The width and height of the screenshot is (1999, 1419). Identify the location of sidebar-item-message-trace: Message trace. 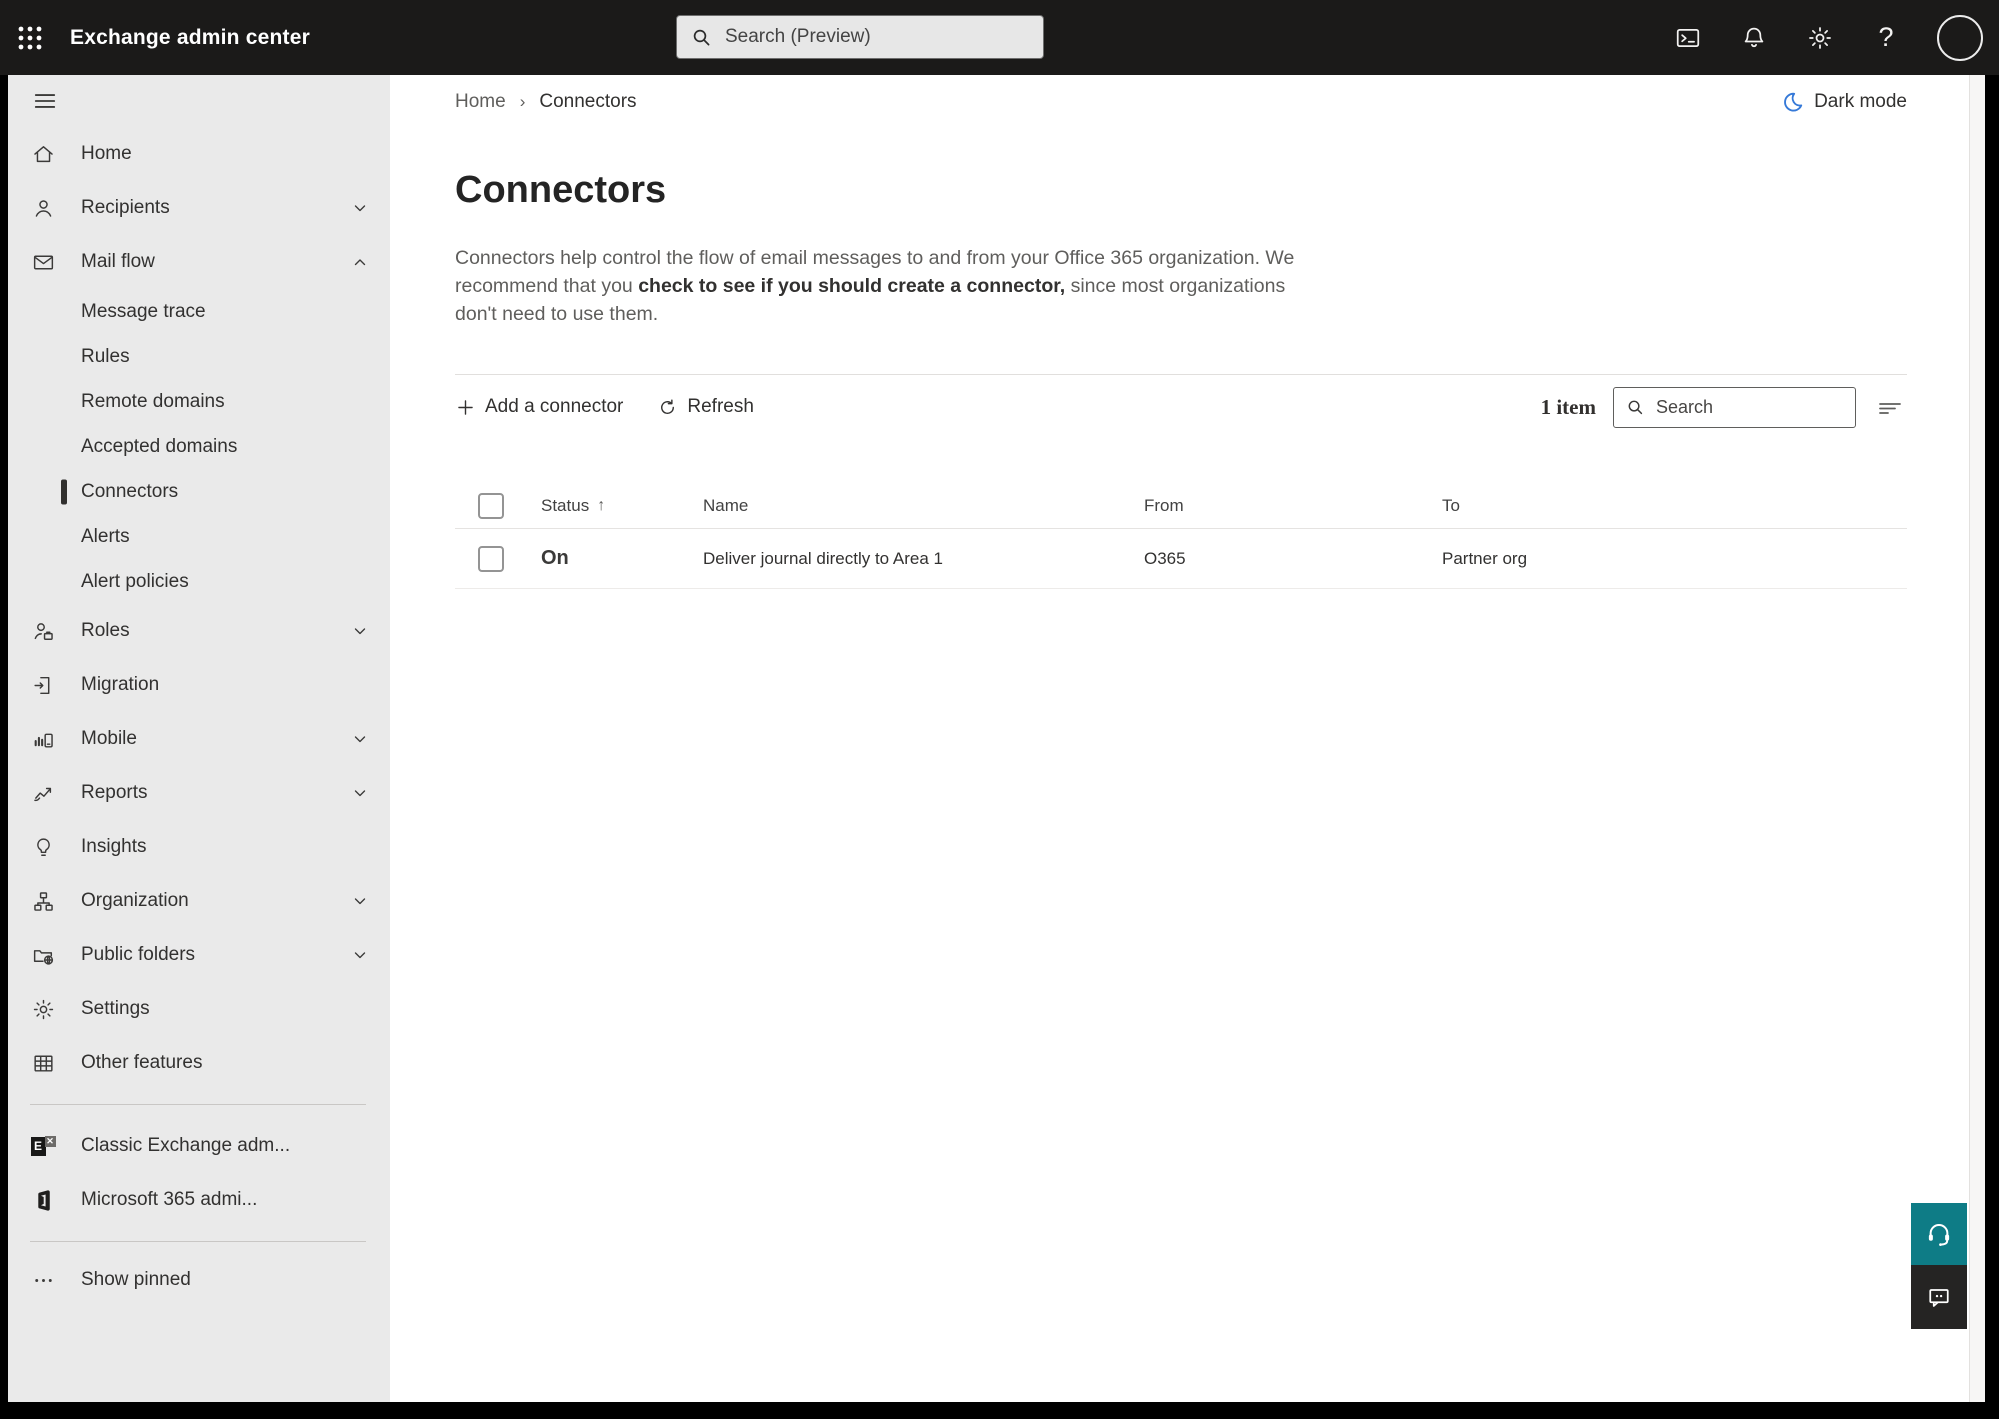
(199, 311).